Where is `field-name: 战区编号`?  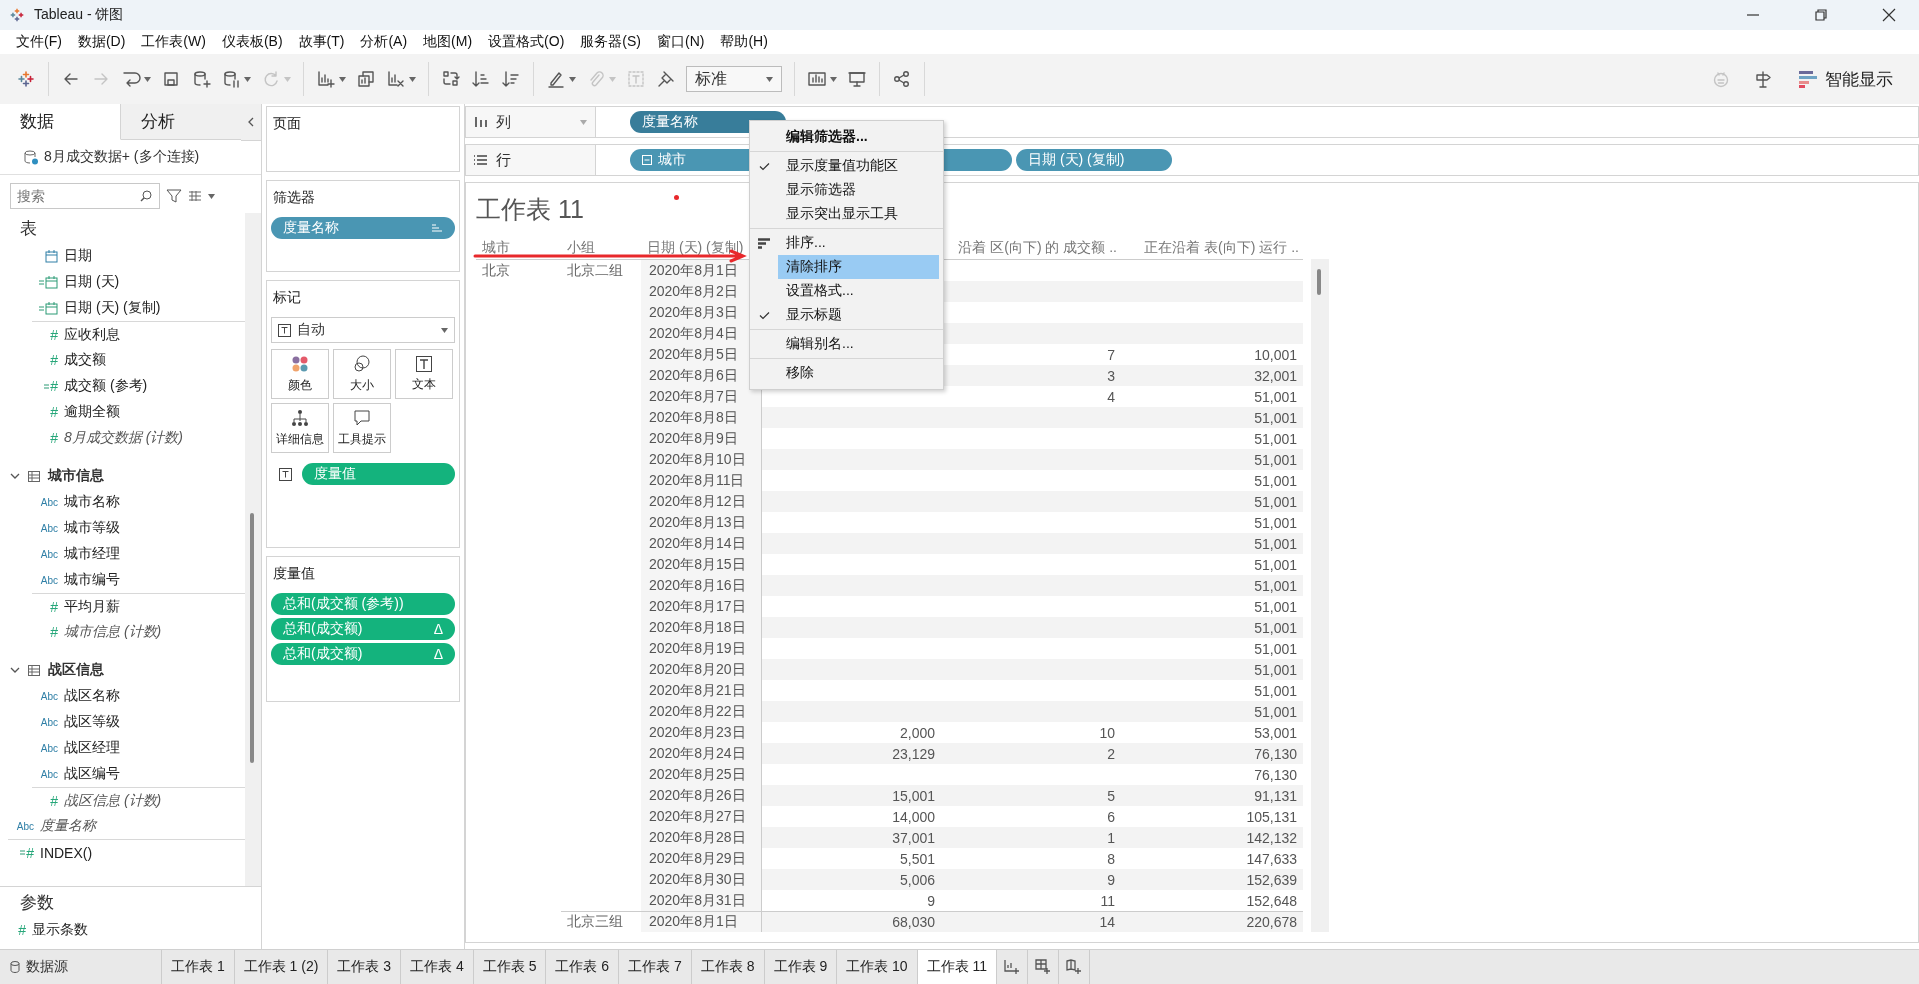 field-name: 战区编号 is located at coordinates (92, 774).